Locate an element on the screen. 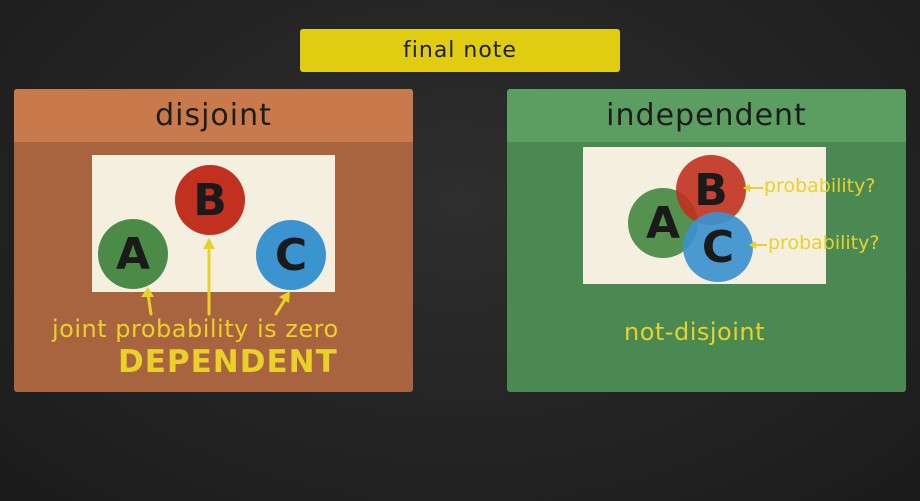  independent-caption: not-disjoint is located at coordinates (695, 332).